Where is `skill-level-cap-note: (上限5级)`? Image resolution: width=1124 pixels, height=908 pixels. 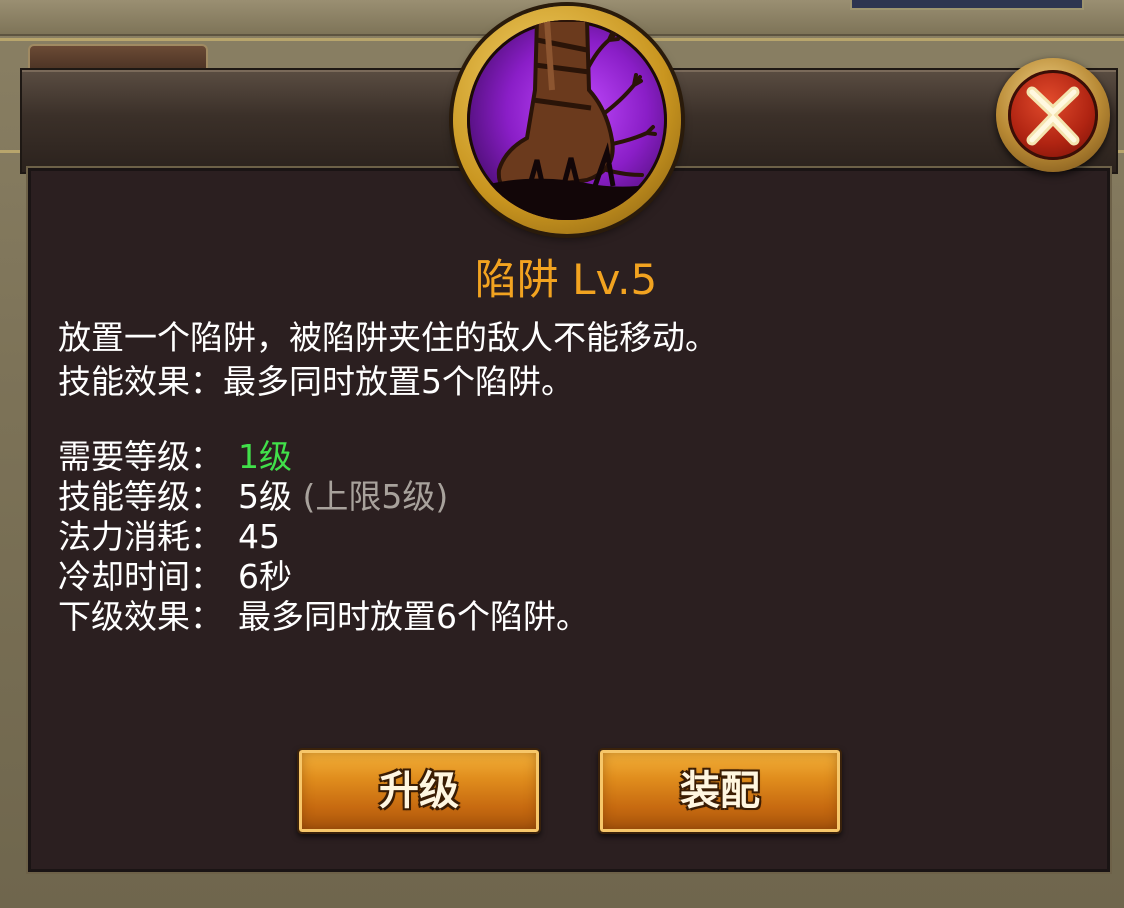
skill-level-cap-note: (上限5级) is located at coordinates (375, 496).